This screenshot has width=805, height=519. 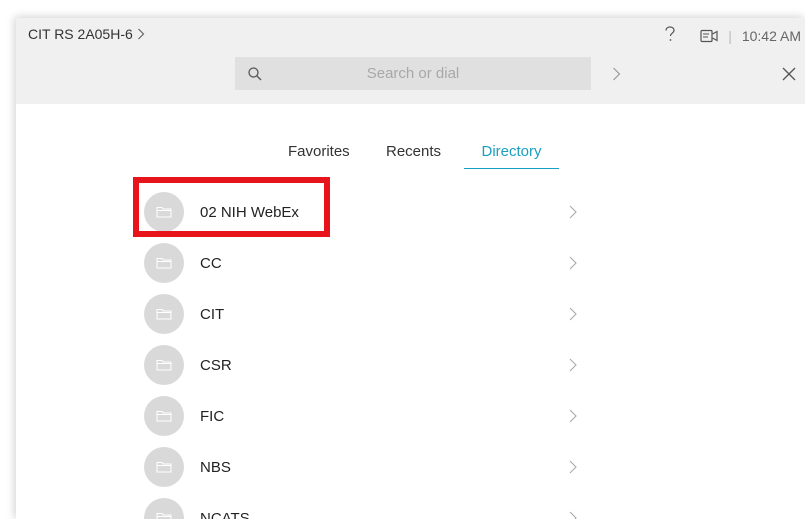 I want to click on help-icon, so click(x=670, y=35).